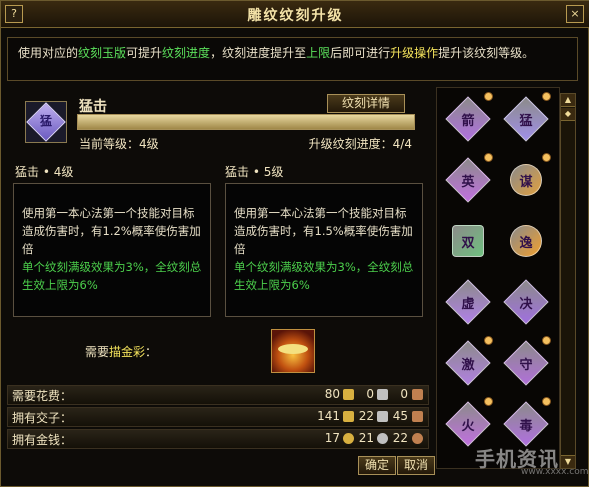  I want to click on gold-paint-bowl-icon, so click(293, 351).